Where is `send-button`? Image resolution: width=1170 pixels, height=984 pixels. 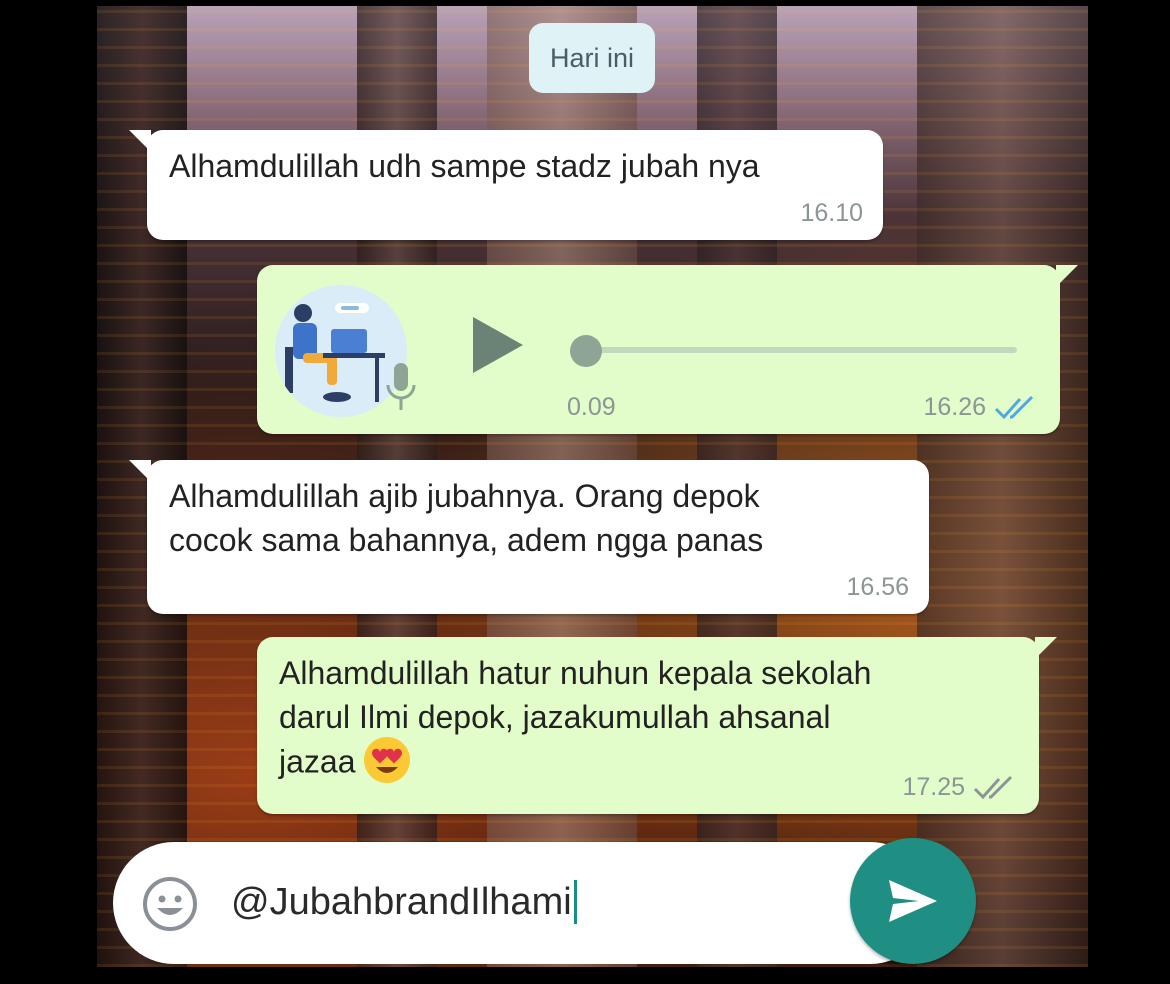
send-button is located at coordinates (913, 901).